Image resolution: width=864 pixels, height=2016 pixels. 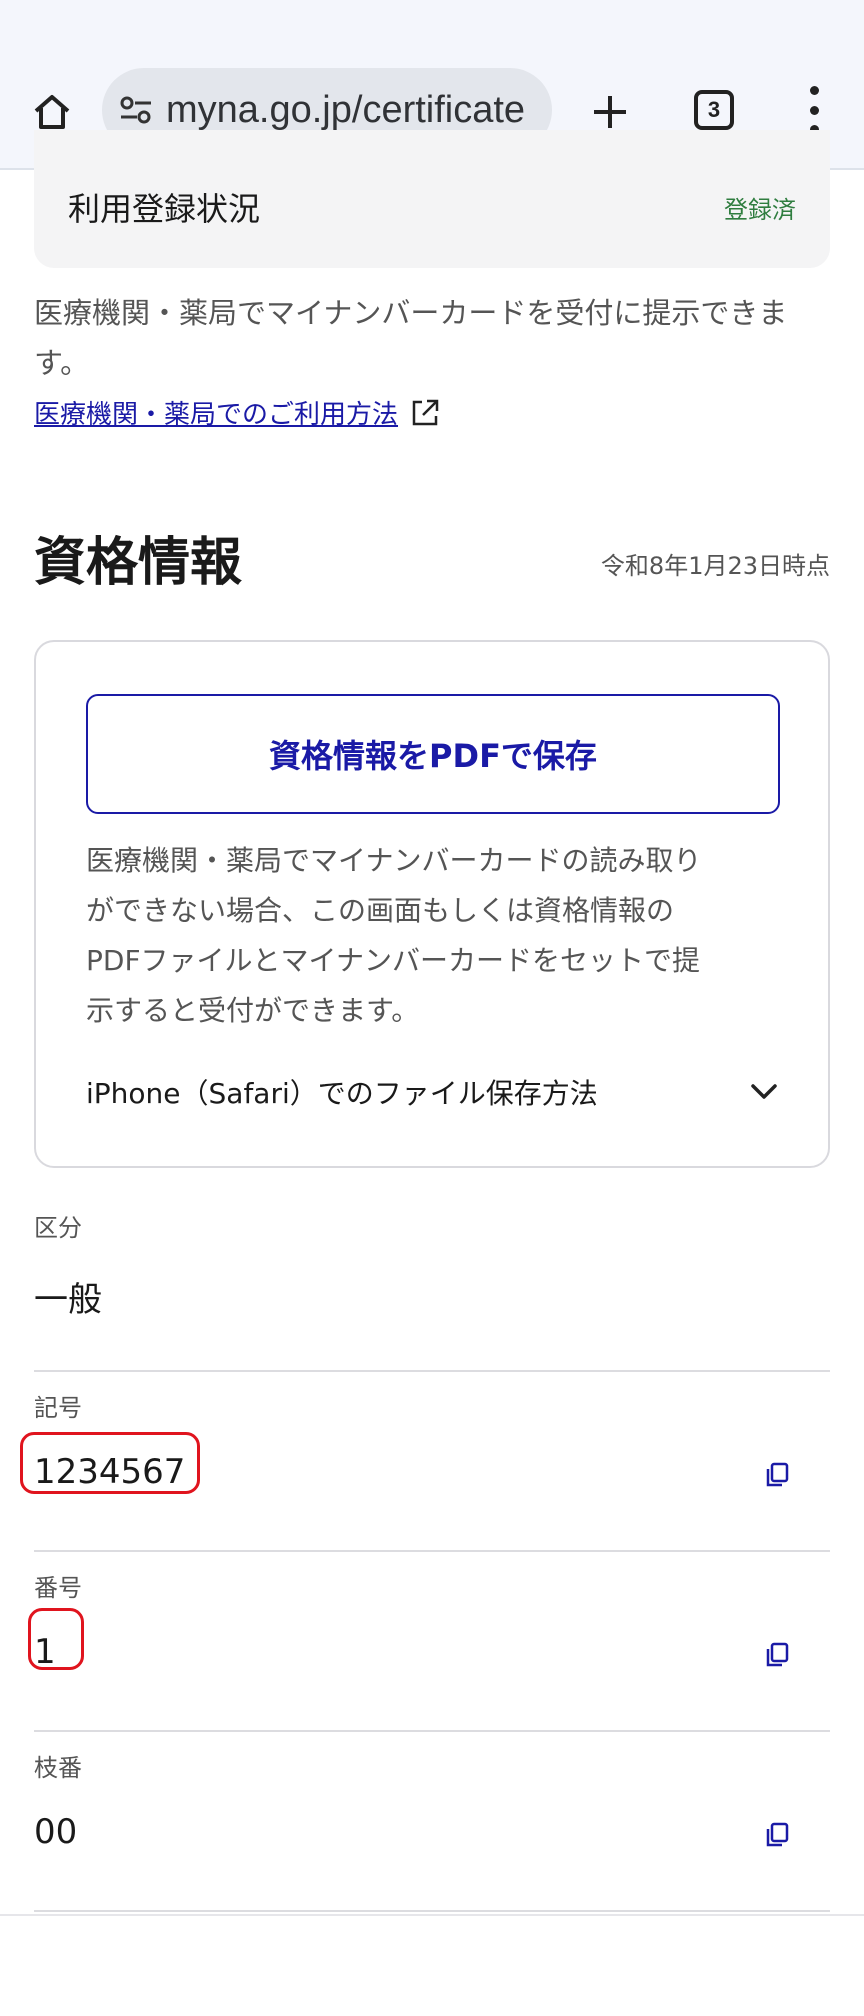 What do you see at coordinates (425, 413) in the screenshot?
I see `external-link-icon` at bounding box center [425, 413].